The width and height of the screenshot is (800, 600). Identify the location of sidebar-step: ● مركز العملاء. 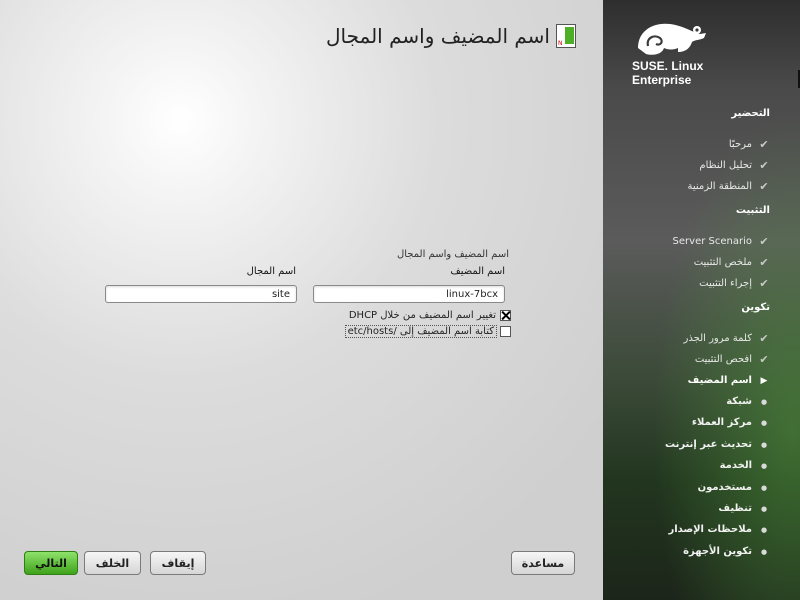
(731, 422).